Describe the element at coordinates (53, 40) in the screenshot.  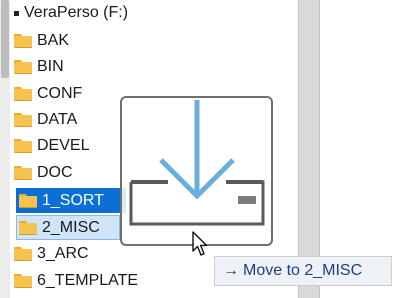
I see `tree-item-label: BAK` at that location.